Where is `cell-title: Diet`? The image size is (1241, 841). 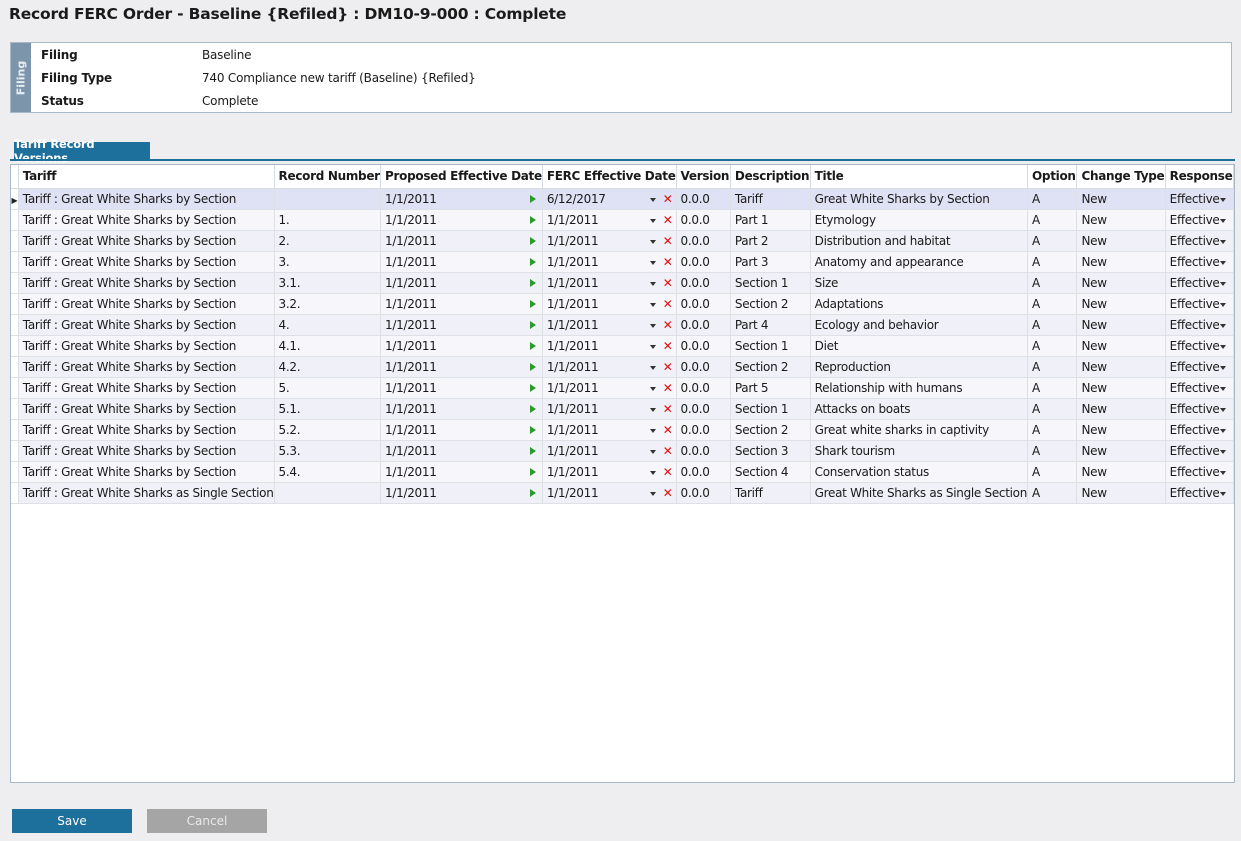 cell-title: Diet is located at coordinates (919, 346).